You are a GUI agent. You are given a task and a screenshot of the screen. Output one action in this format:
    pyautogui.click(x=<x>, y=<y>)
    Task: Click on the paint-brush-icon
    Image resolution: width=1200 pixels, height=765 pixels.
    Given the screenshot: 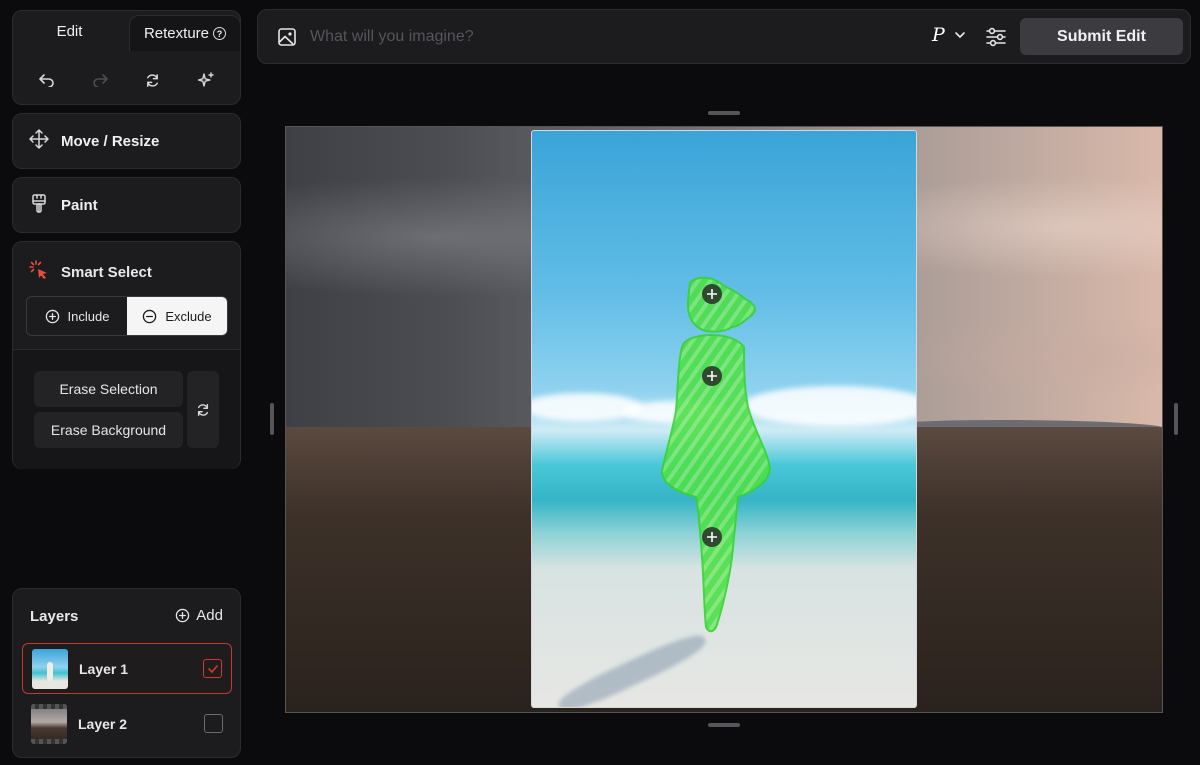 What is the action you would take?
    pyautogui.click(x=39, y=205)
    